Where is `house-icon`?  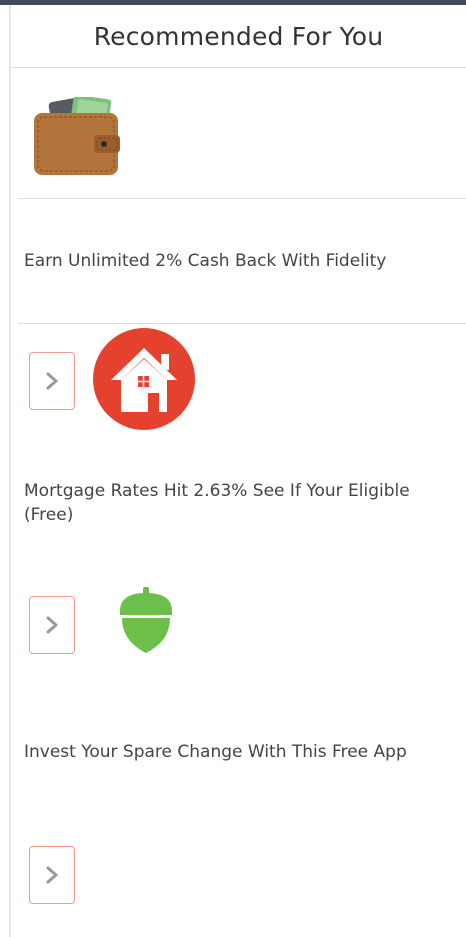 house-icon is located at coordinates (144, 379).